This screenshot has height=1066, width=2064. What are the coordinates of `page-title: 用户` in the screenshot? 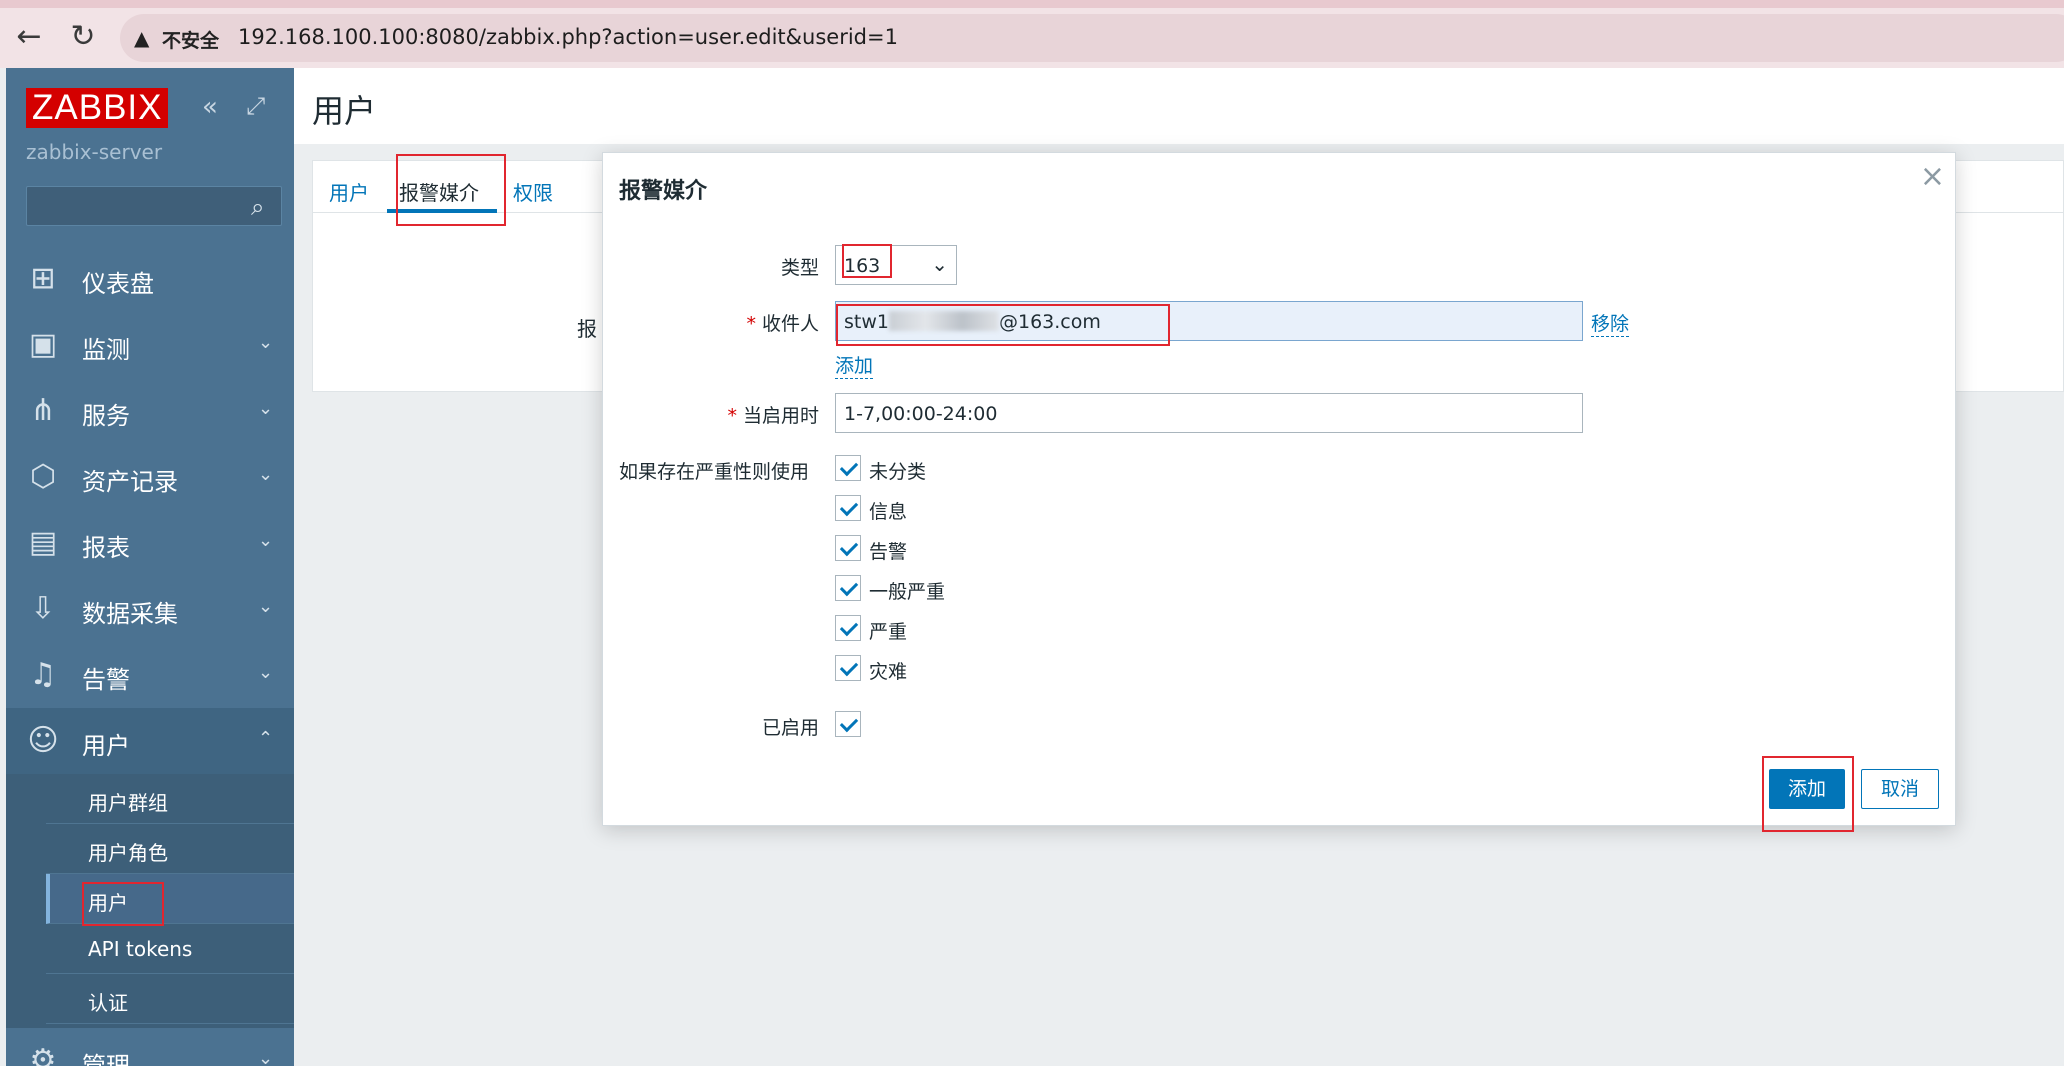 It's located at (344, 111).